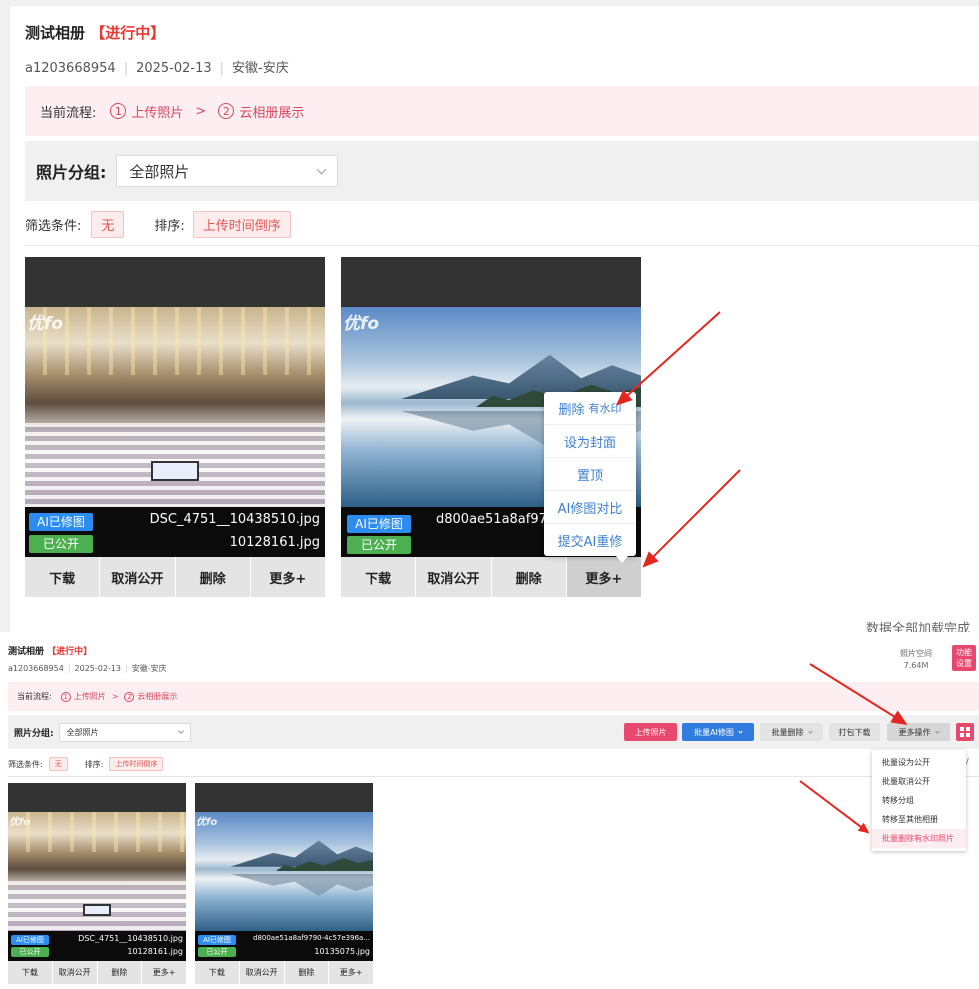  Describe the element at coordinates (155, 951) in the screenshot. I see `photo-filename-suffix: 10128161.jpg` at that location.